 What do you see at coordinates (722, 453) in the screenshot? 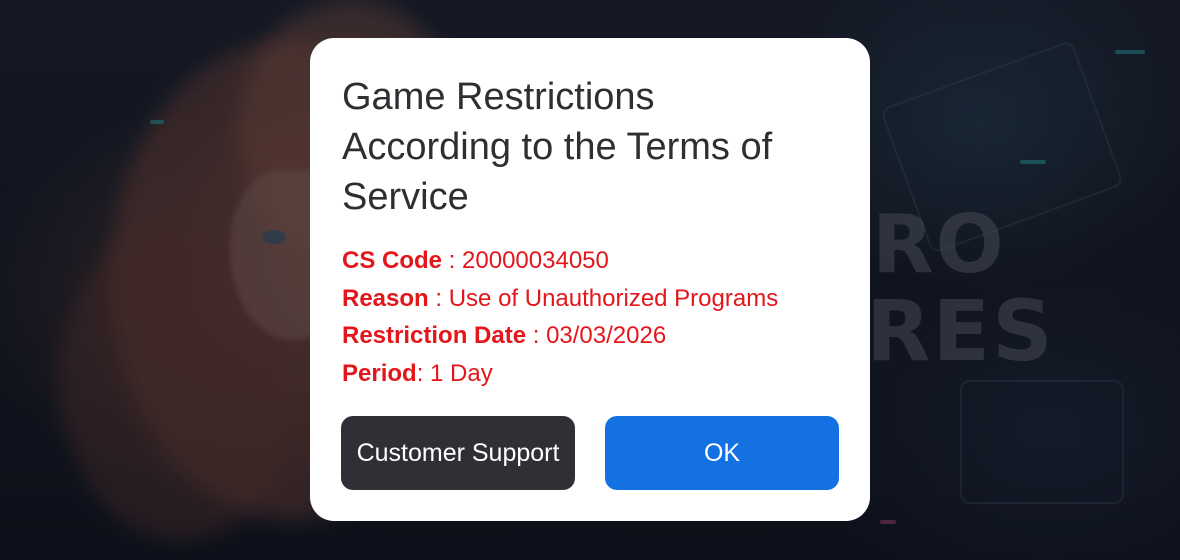
I see `ok-button: OK` at bounding box center [722, 453].